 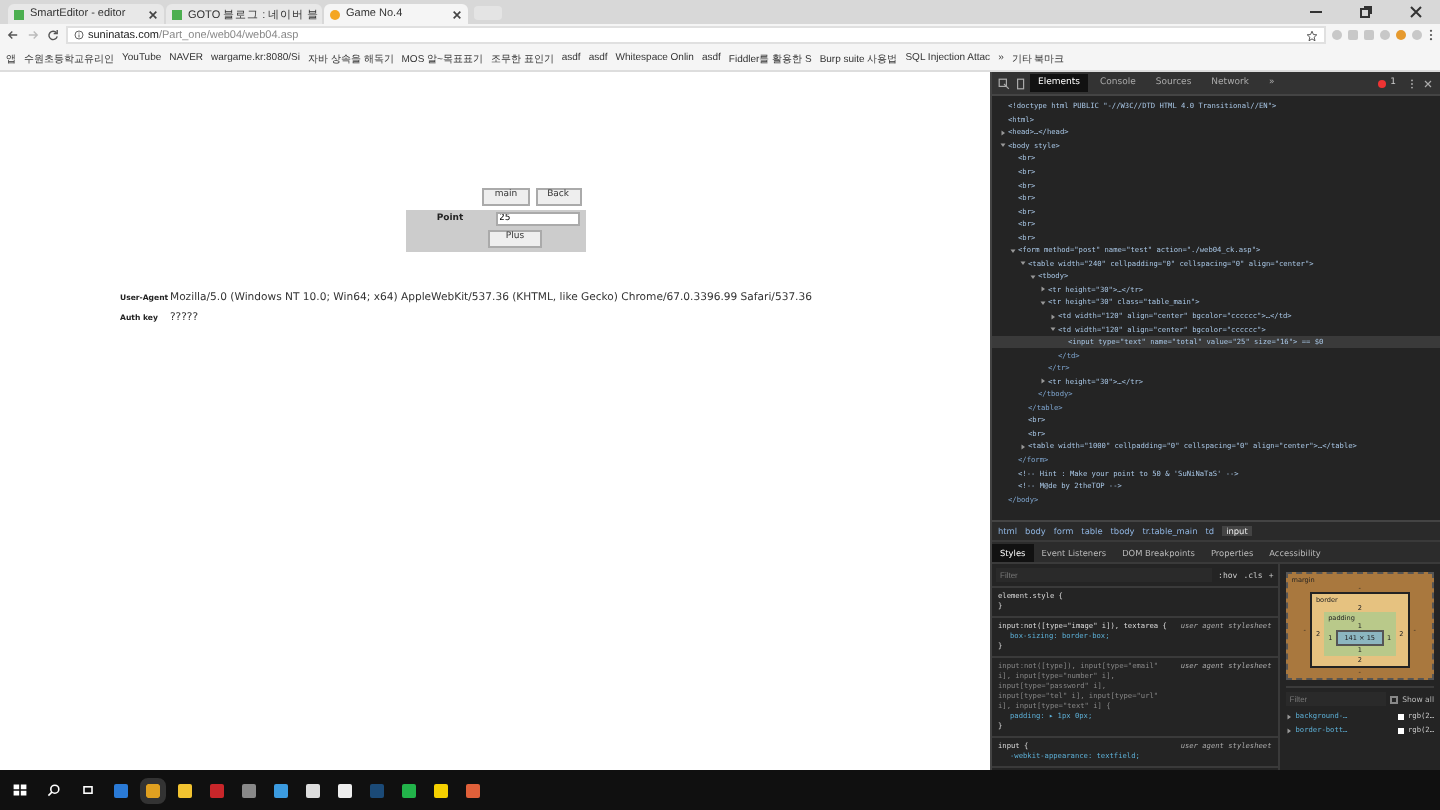 What do you see at coordinates (1394, 699) in the screenshot?
I see `show-all-checkbox` at bounding box center [1394, 699].